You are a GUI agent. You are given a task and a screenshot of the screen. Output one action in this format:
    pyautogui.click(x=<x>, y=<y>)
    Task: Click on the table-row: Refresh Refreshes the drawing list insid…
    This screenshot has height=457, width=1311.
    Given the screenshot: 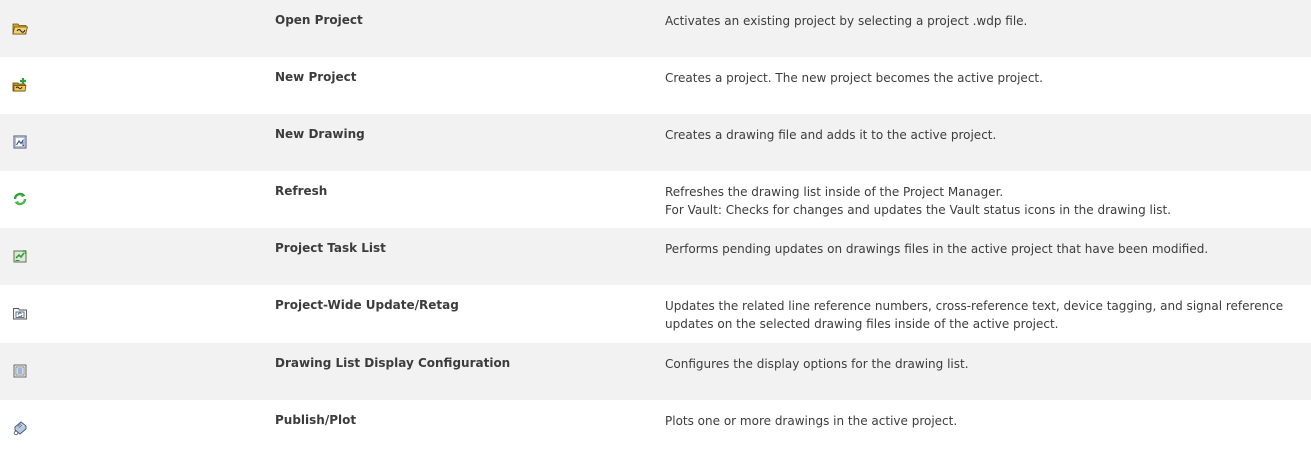 What is the action you would take?
    pyautogui.click(x=655, y=199)
    